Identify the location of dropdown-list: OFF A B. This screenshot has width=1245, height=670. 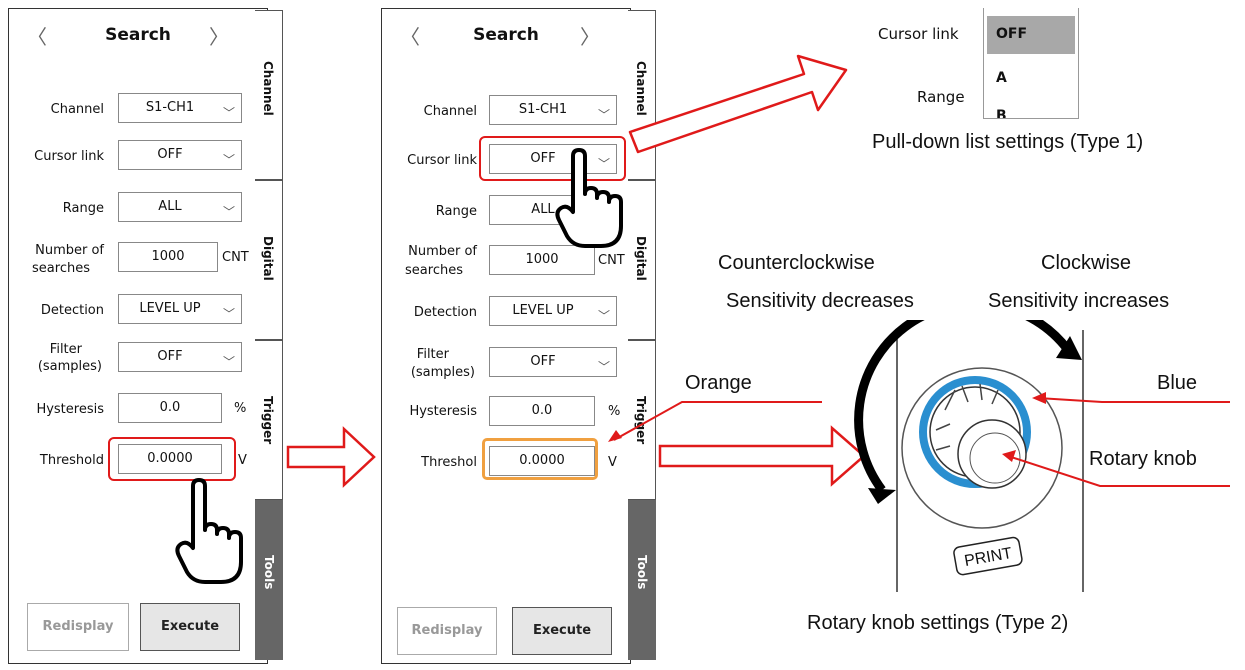
(1031, 63).